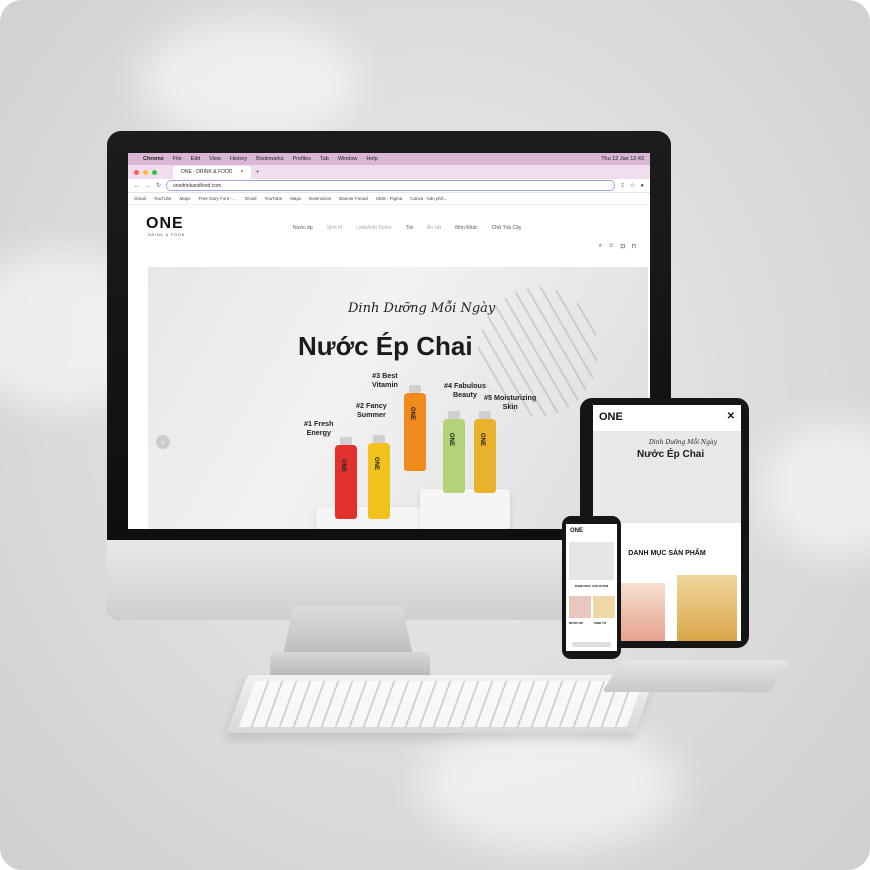  What do you see at coordinates (622, 246) in the screenshot?
I see `cart-icon: ⊡` at bounding box center [622, 246].